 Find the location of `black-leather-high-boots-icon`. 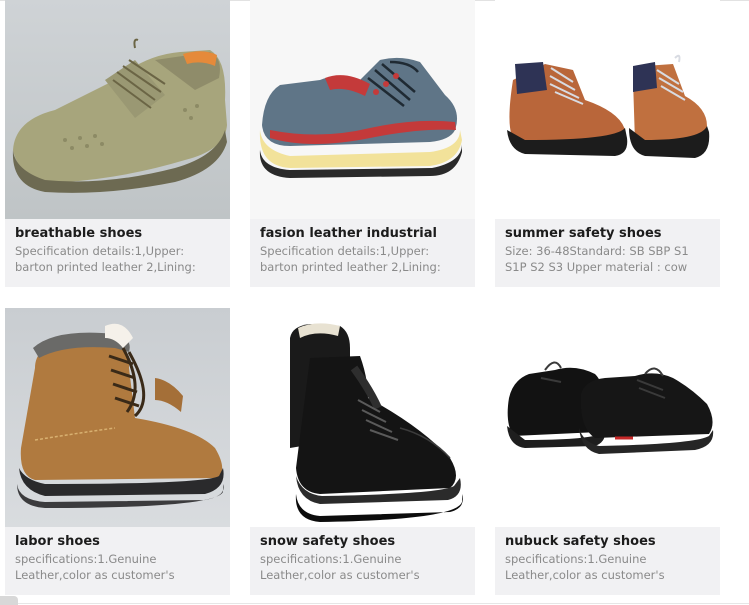

black-leather-high-boots-icon is located at coordinates (362, 417).